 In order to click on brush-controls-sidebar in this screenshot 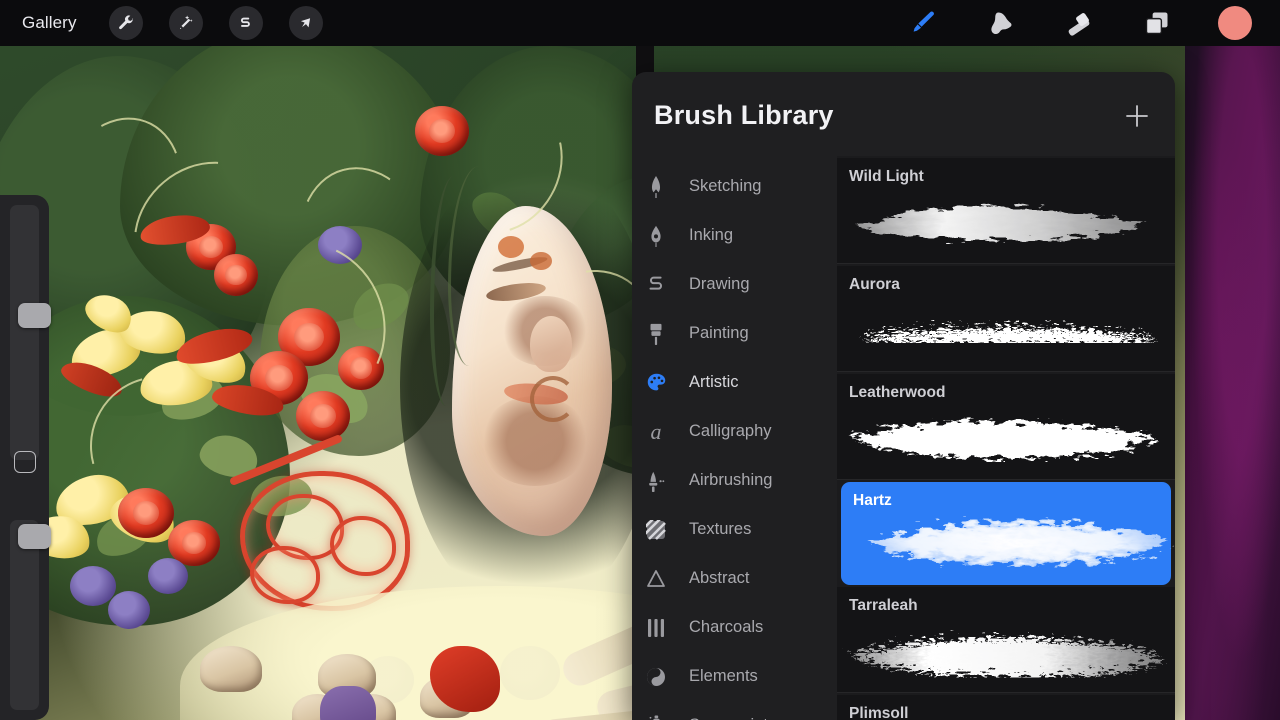, I will do `click(25, 457)`.